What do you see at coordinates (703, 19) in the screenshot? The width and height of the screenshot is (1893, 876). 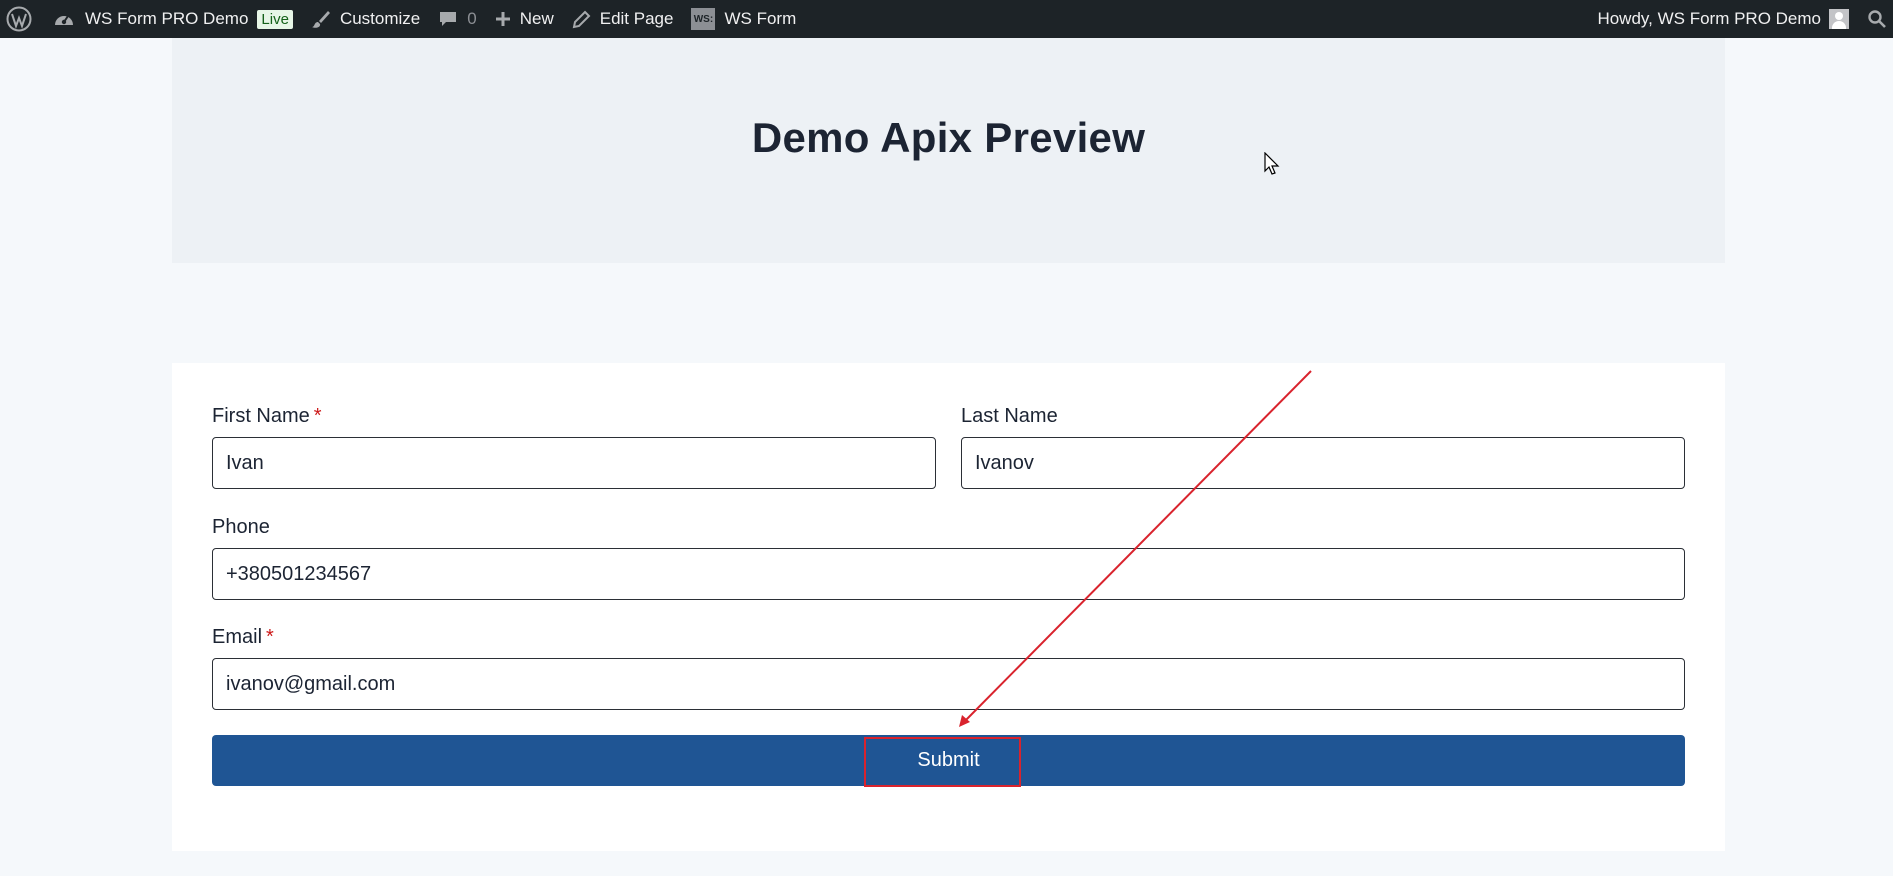 I see `ws-form-icon: WS:` at bounding box center [703, 19].